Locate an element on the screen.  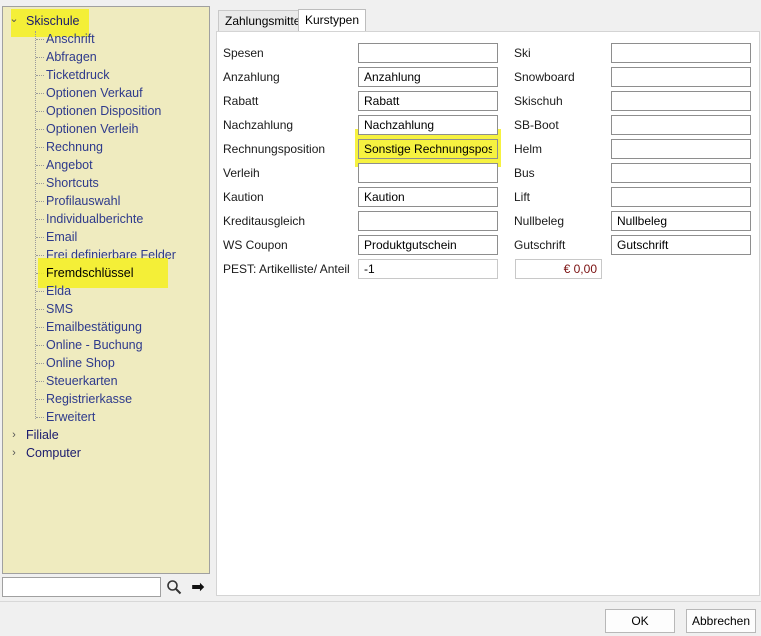
tab-kurstypen: Kurstypen is located at coordinates (332, 20).